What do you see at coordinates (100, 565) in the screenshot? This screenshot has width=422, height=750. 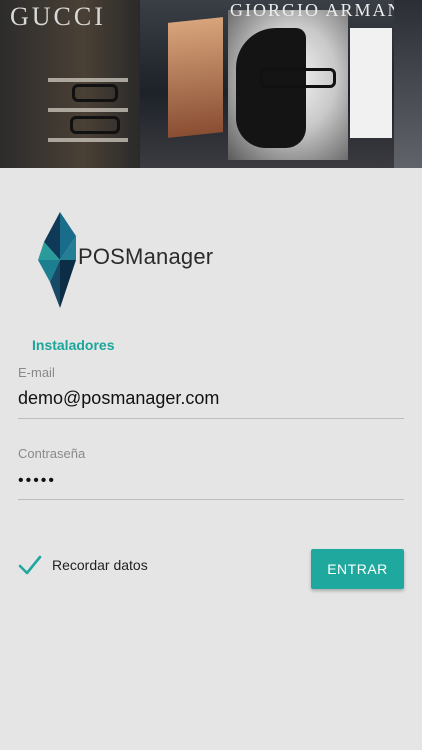 I see `remember-label: Recordar datos` at bounding box center [100, 565].